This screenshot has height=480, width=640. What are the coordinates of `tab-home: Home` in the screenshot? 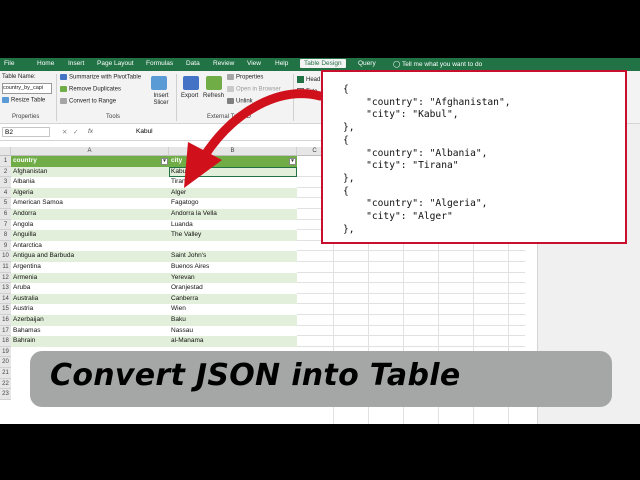 It's located at (45, 63).